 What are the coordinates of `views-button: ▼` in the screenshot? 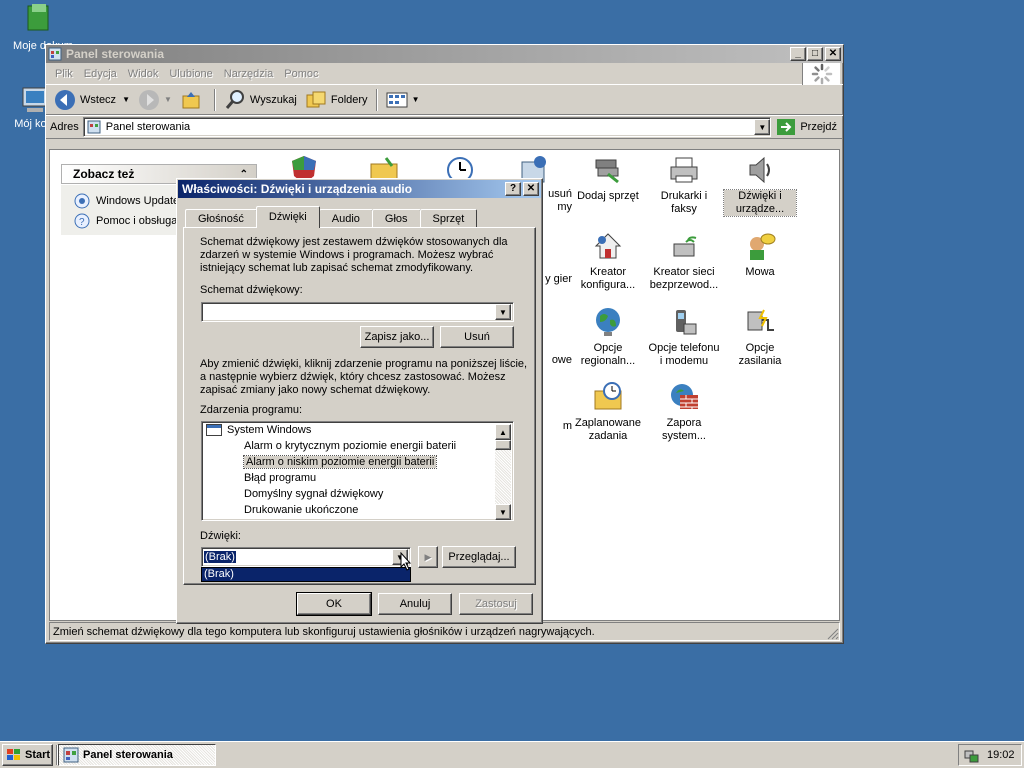 It's located at (403, 100).